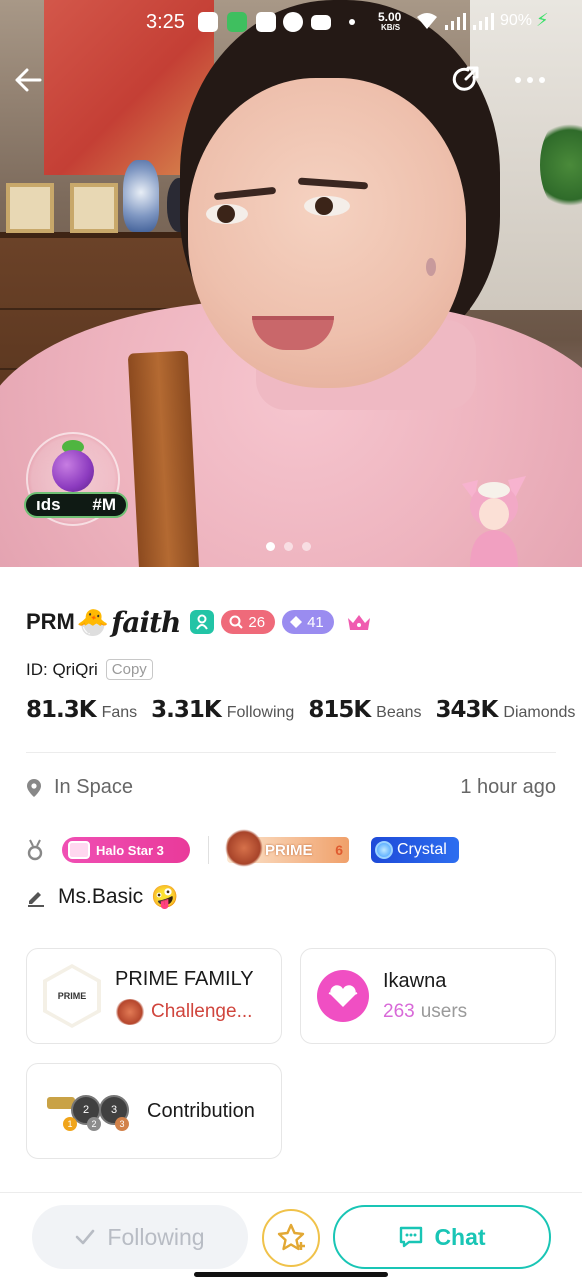 This screenshot has width=582, height=1280. Describe the element at coordinates (415, 980) in the screenshot. I see `group-name: Ikawna` at that location.